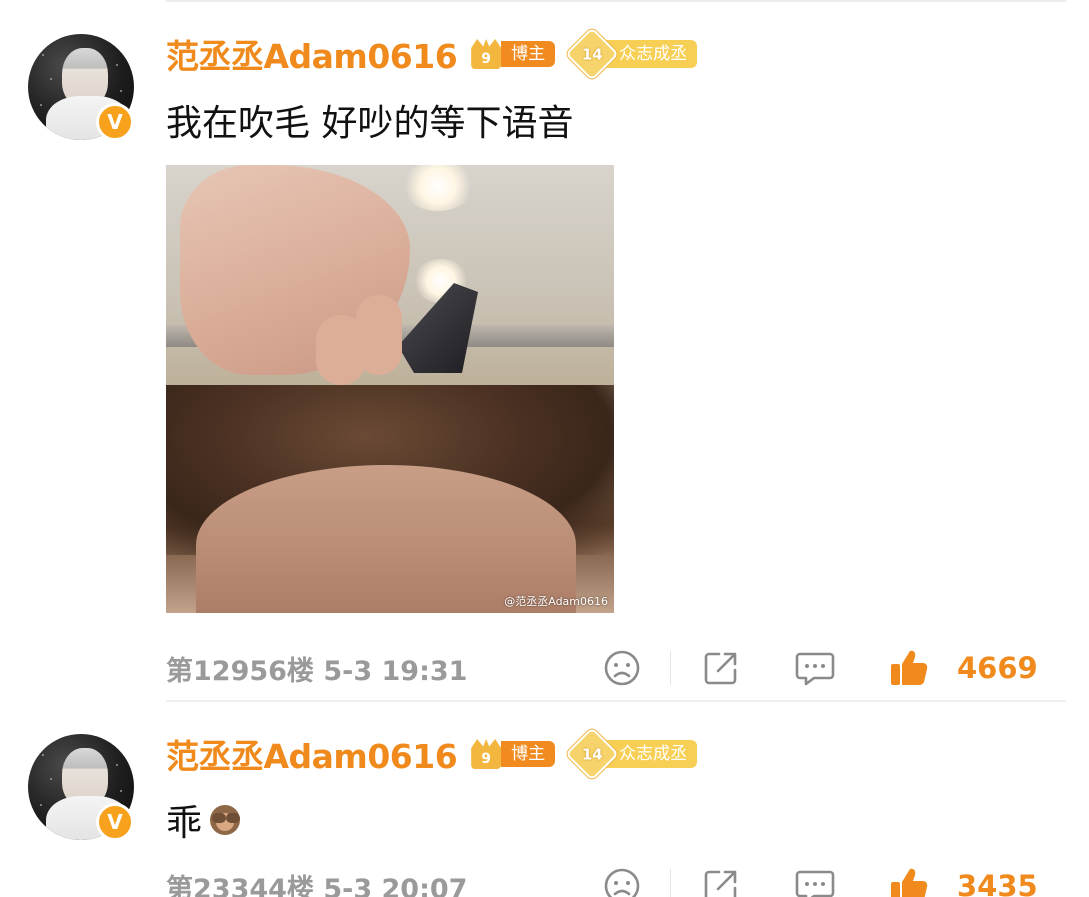 The image size is (1089, 897). What do you see at coordinates (997, 883) in the screenshot?
I see `like-count: 3435` at bounding box center [997, 883].